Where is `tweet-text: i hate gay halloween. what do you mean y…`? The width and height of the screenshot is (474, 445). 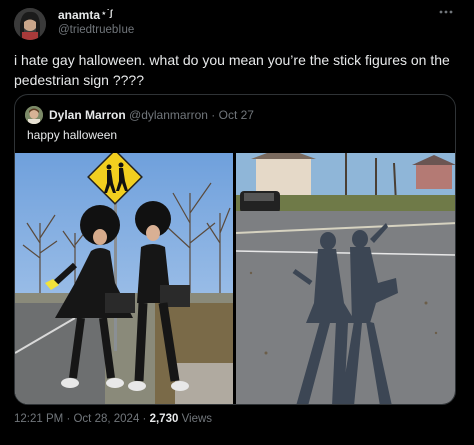
tweet-text: i hate gay halloween. what do you mean y… is located at coordinates (232, 70).